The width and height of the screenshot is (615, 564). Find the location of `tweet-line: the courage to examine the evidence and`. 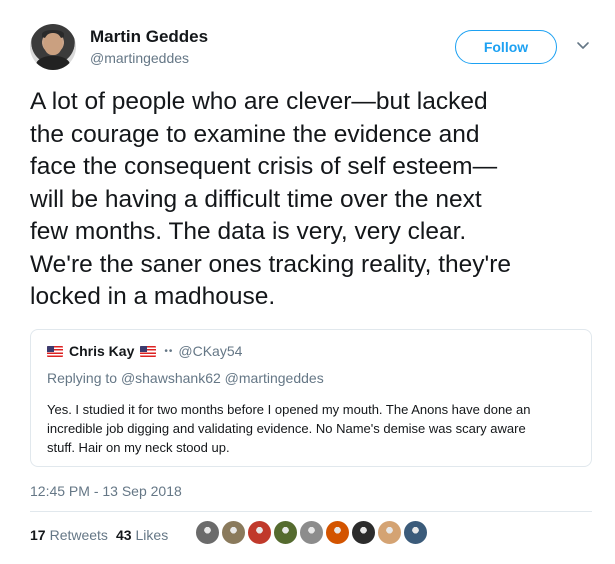

tweet-line: the courage to examine the evidence and is located at coordinates (255, 134).